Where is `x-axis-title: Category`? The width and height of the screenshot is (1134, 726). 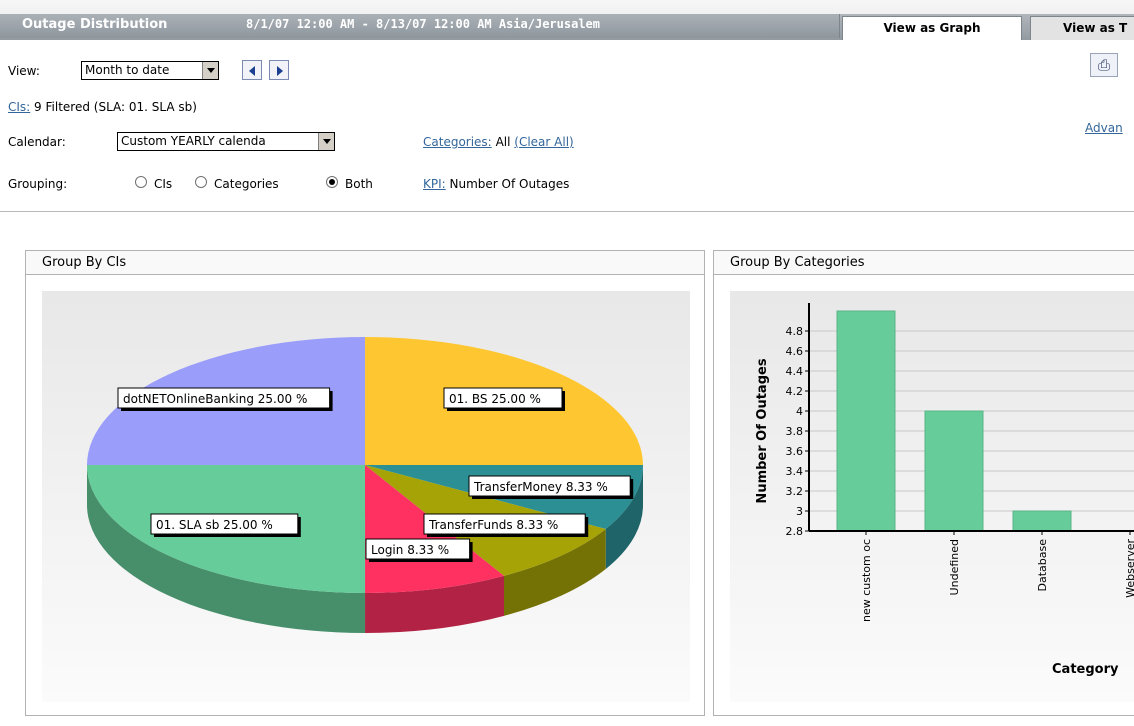
x-axis-title: Category is located at coordinates (1085, 669).